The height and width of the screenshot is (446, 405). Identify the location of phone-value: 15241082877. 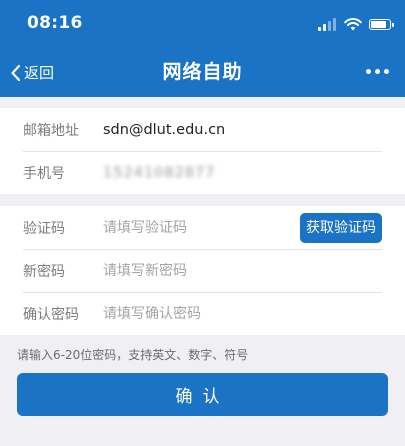
(159, 172).